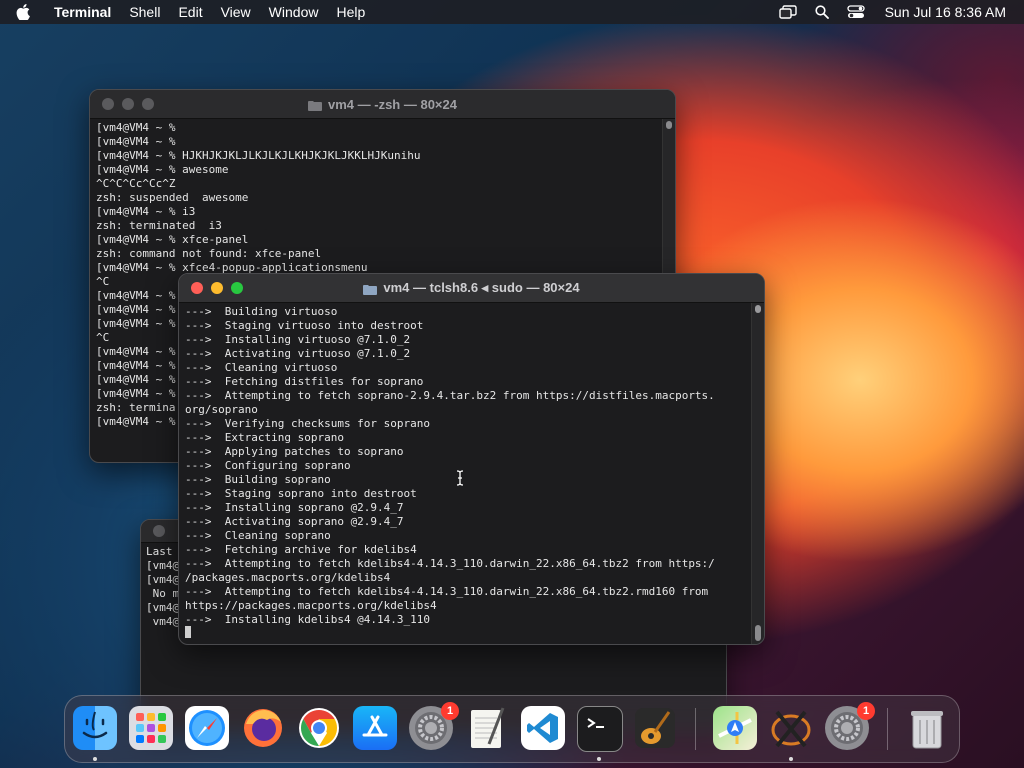 Image resolution: width=1024 pixels, height=768 pixels. Describe the element at coordinates (162, 169) in the screenshot. I see `terminal-line: [vm4@VM4 ~ % awesome` at that location.